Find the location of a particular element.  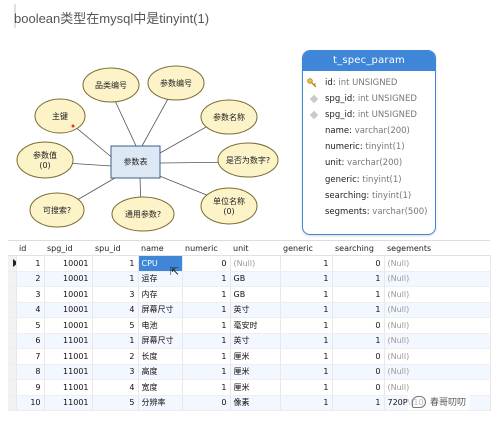

grid-cell-id: 10 is located at coordinates (30, 403).